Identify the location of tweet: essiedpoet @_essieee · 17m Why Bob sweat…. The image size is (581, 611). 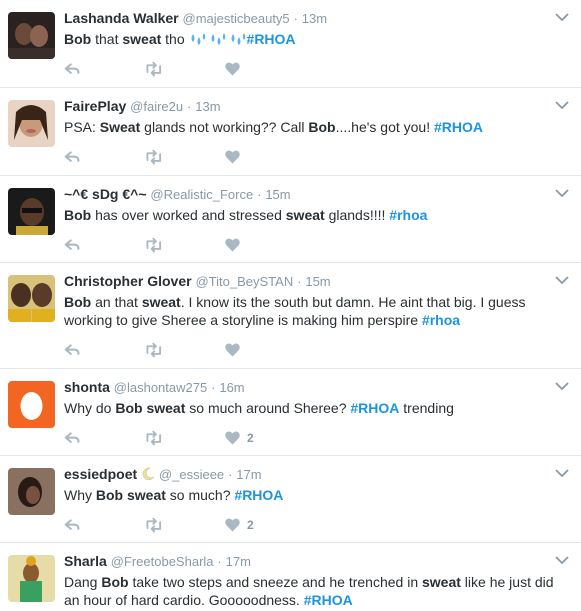
(290, 499).